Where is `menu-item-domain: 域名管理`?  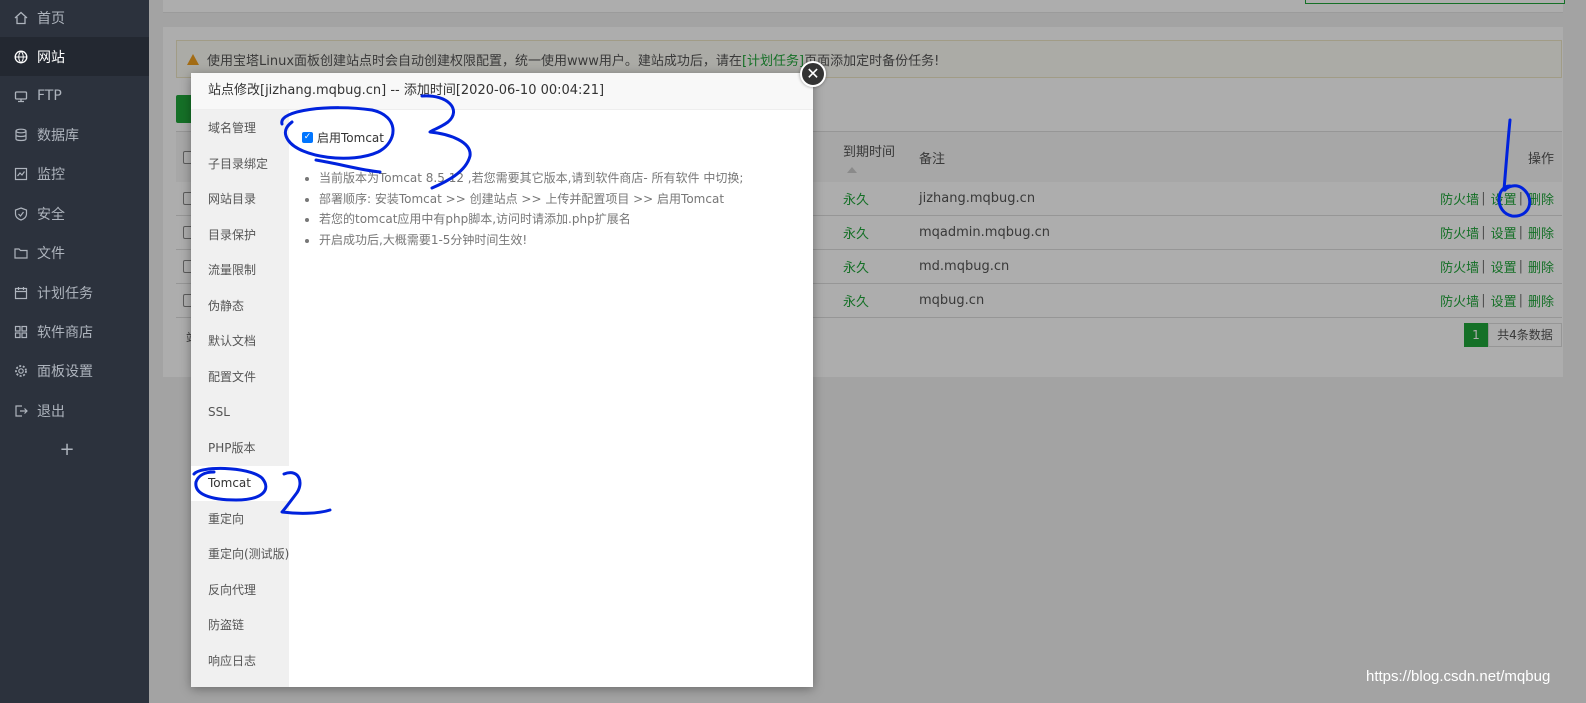
menu-item-domain: 域名管理 is located at coordinates (240, 128).